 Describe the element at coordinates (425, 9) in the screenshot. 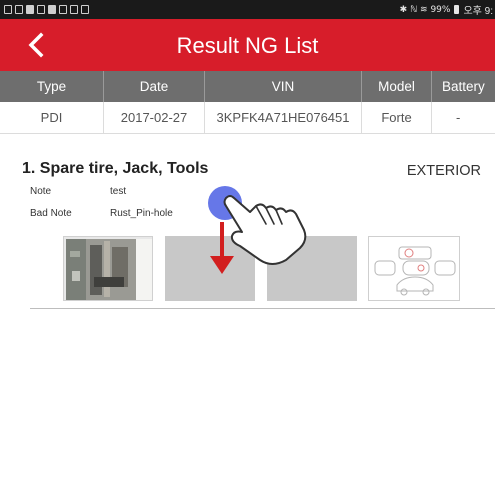

I see `signal-status: ✱ ℕ ≋ 99%` at that location.